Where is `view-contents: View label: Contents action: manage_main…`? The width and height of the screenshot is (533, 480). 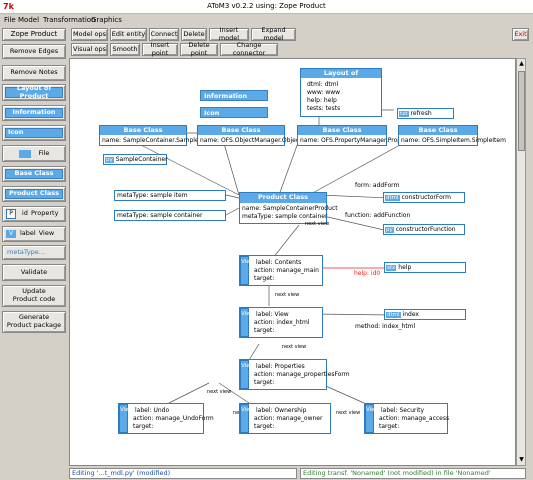 view-contents: View label: Contents action: manage_main… is located at coordinates (281, 270).